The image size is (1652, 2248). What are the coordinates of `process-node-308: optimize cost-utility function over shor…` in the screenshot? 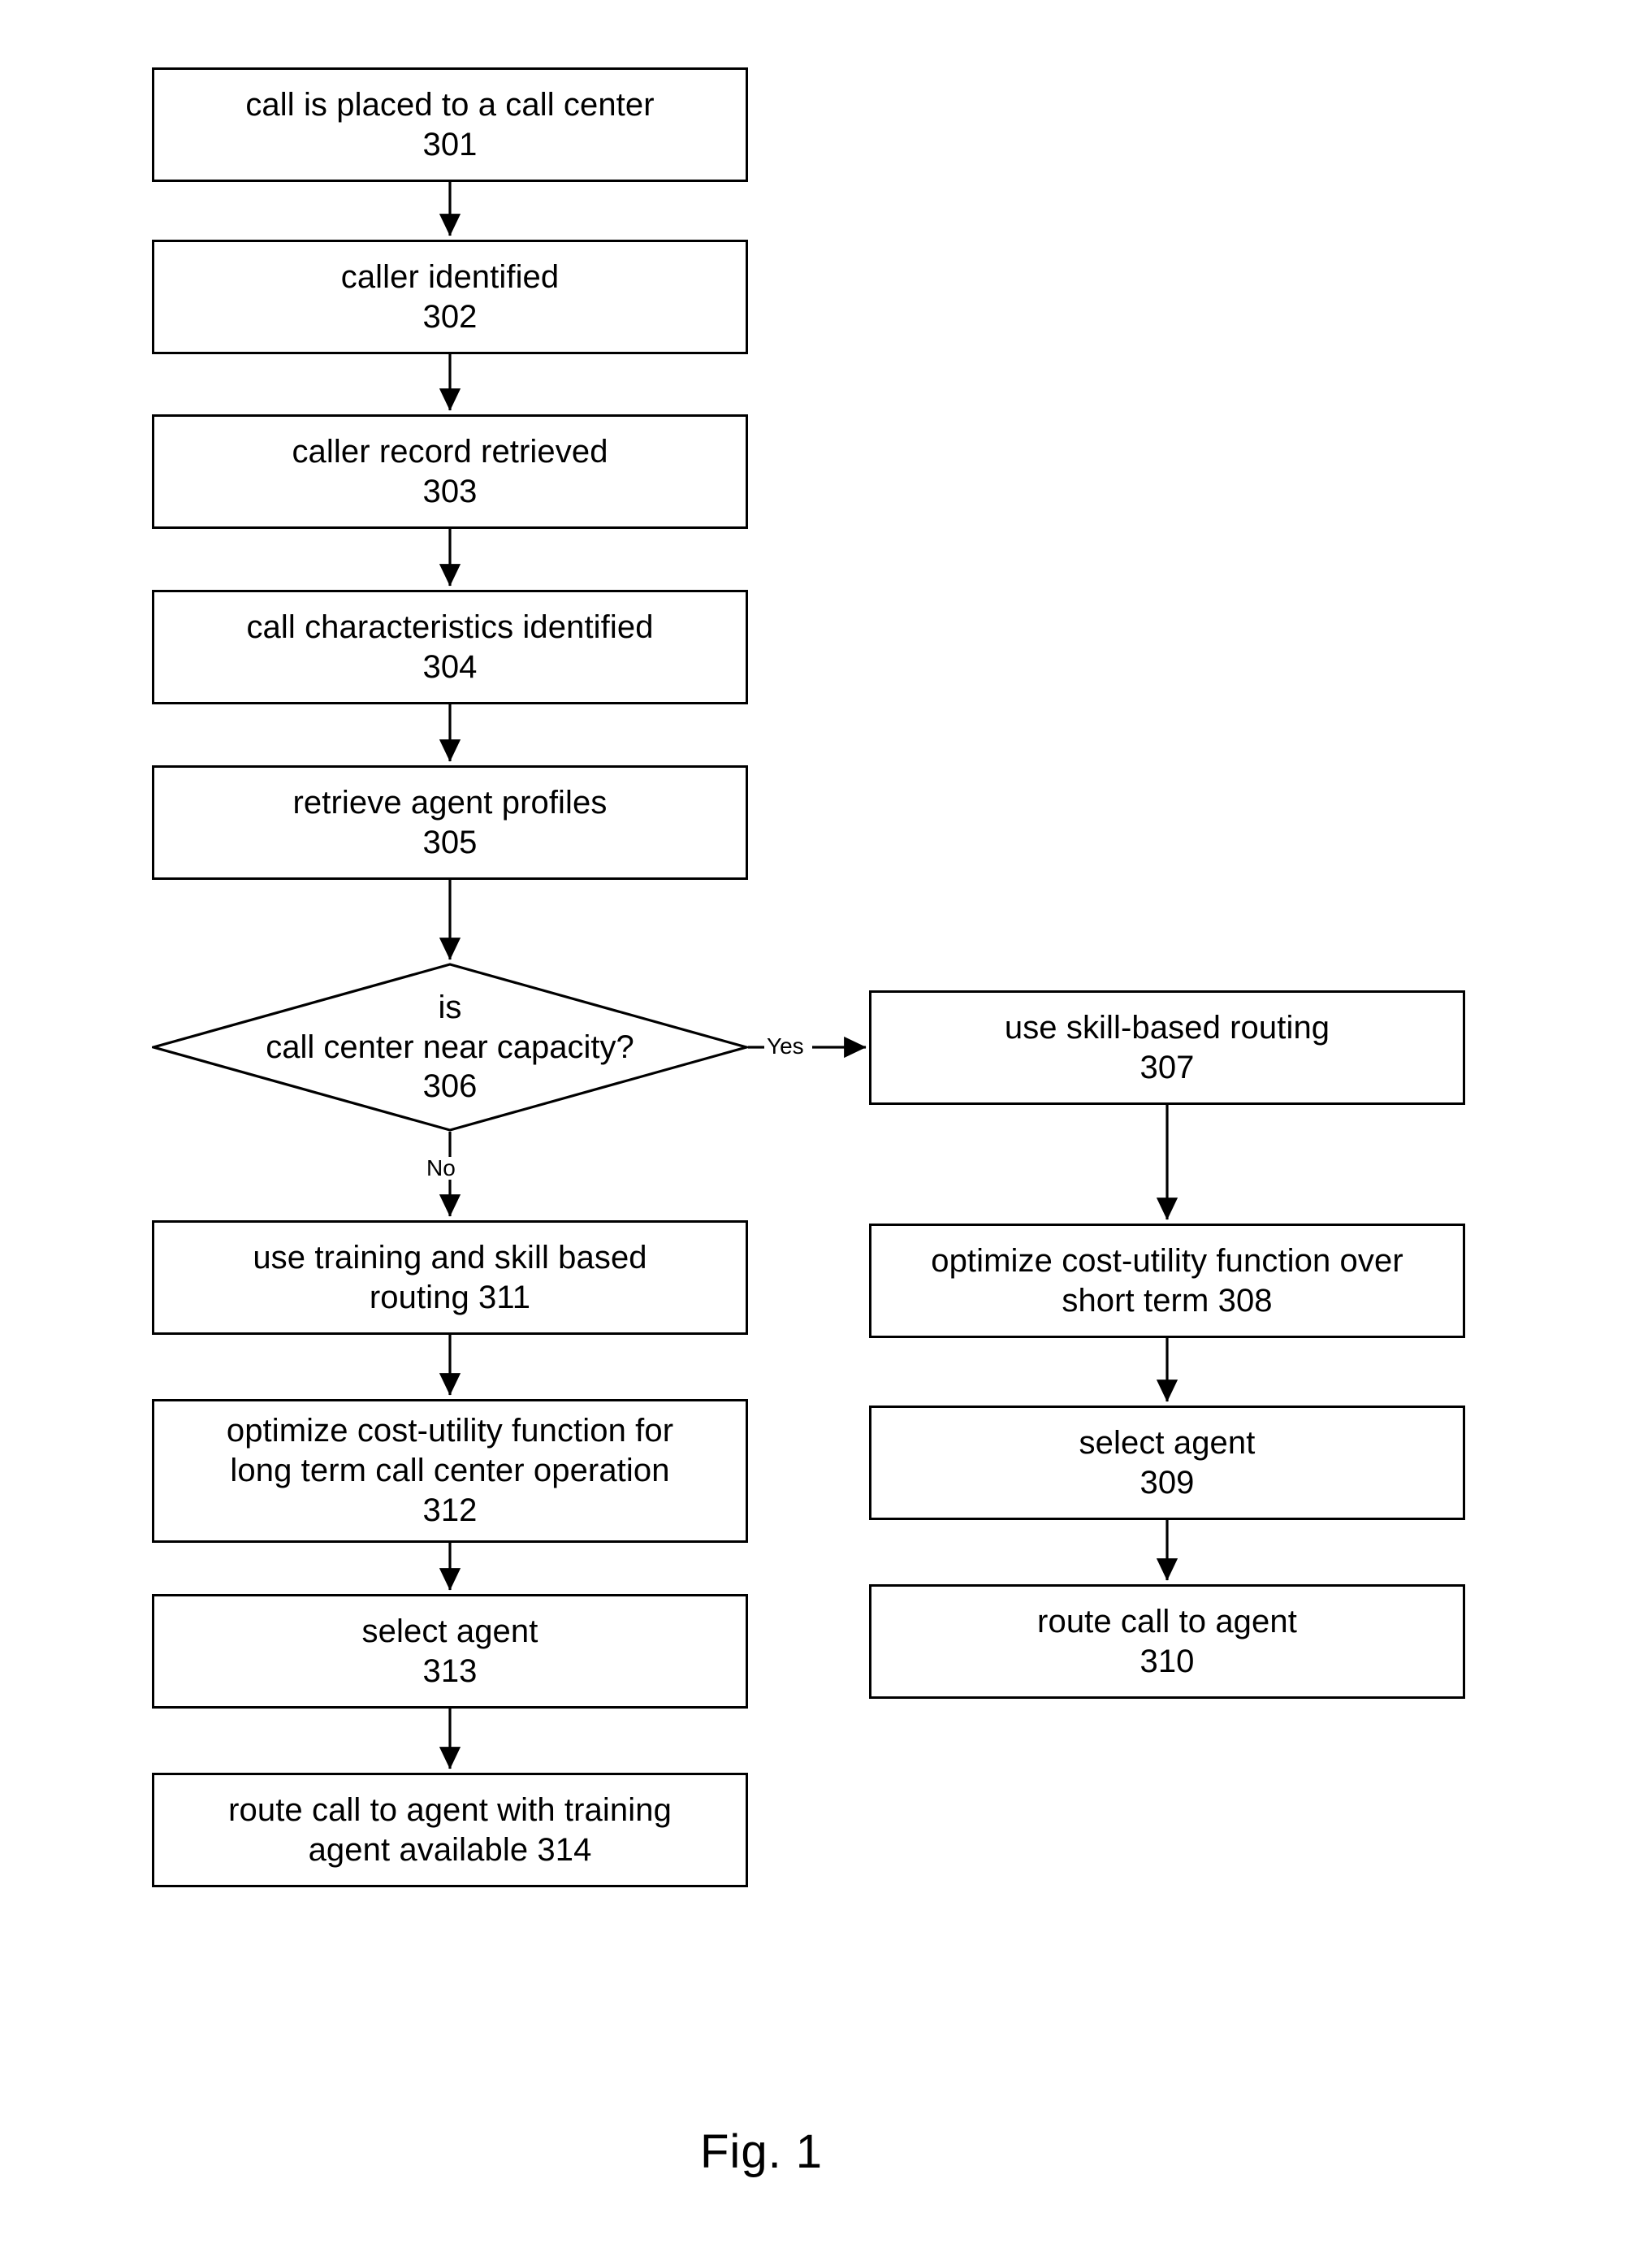 It's located at (1167, 1281).